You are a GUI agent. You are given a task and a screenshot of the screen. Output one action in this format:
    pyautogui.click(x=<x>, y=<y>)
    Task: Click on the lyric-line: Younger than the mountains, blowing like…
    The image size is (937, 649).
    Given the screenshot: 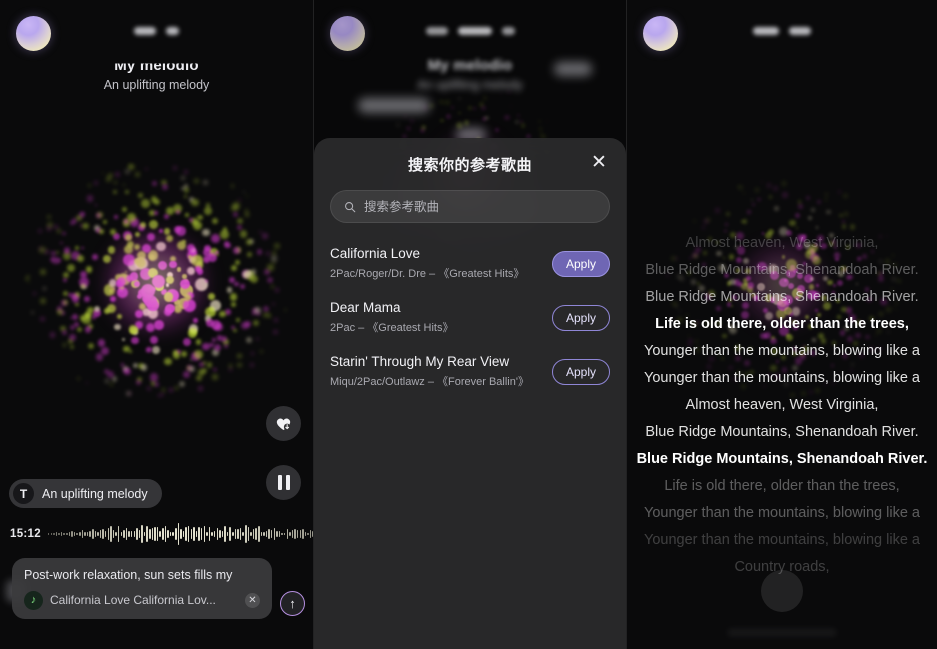 What is the action you would take?
    pyautogui.click(x=782, y=540)
    